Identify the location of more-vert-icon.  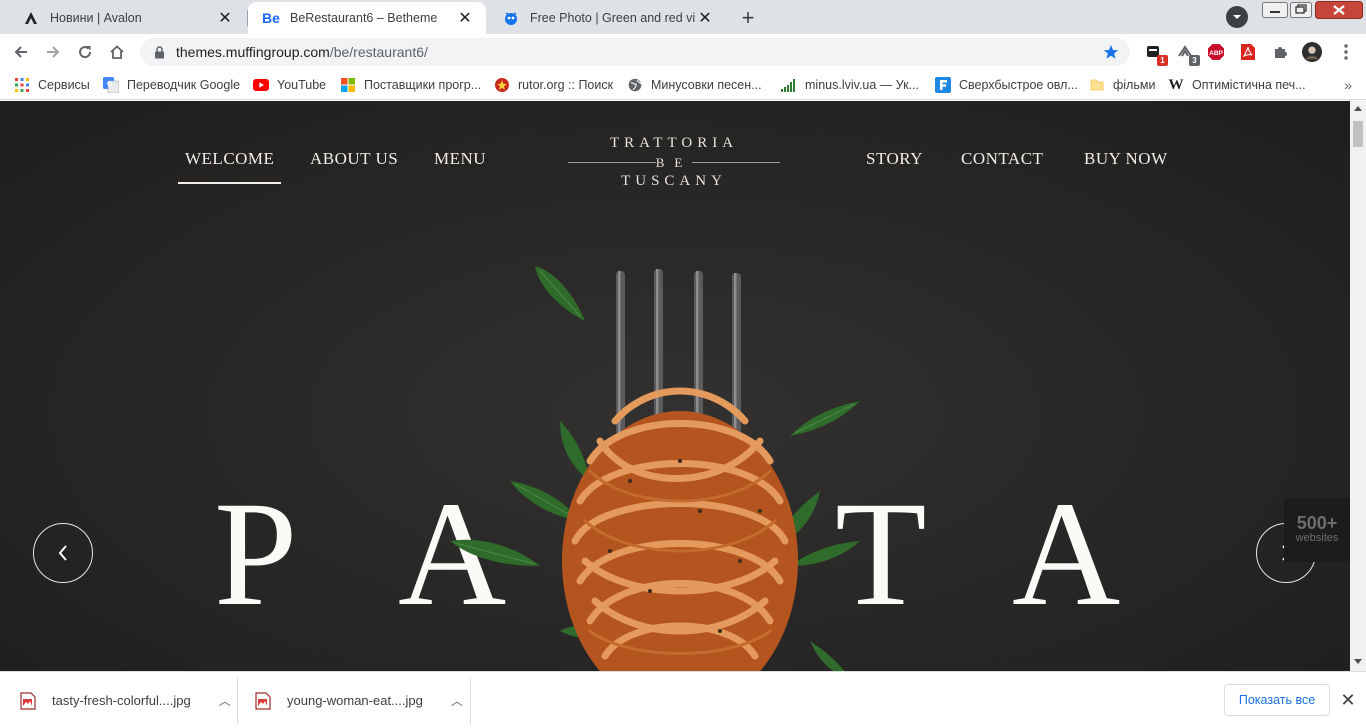
(1346, 52).